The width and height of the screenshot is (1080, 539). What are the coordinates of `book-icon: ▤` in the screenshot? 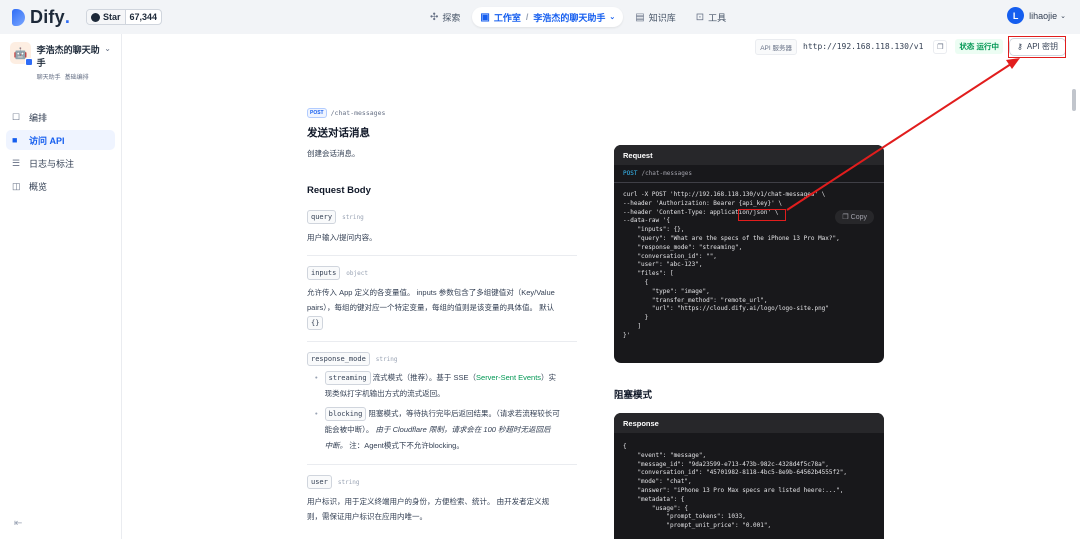 It's located at (640, 17).